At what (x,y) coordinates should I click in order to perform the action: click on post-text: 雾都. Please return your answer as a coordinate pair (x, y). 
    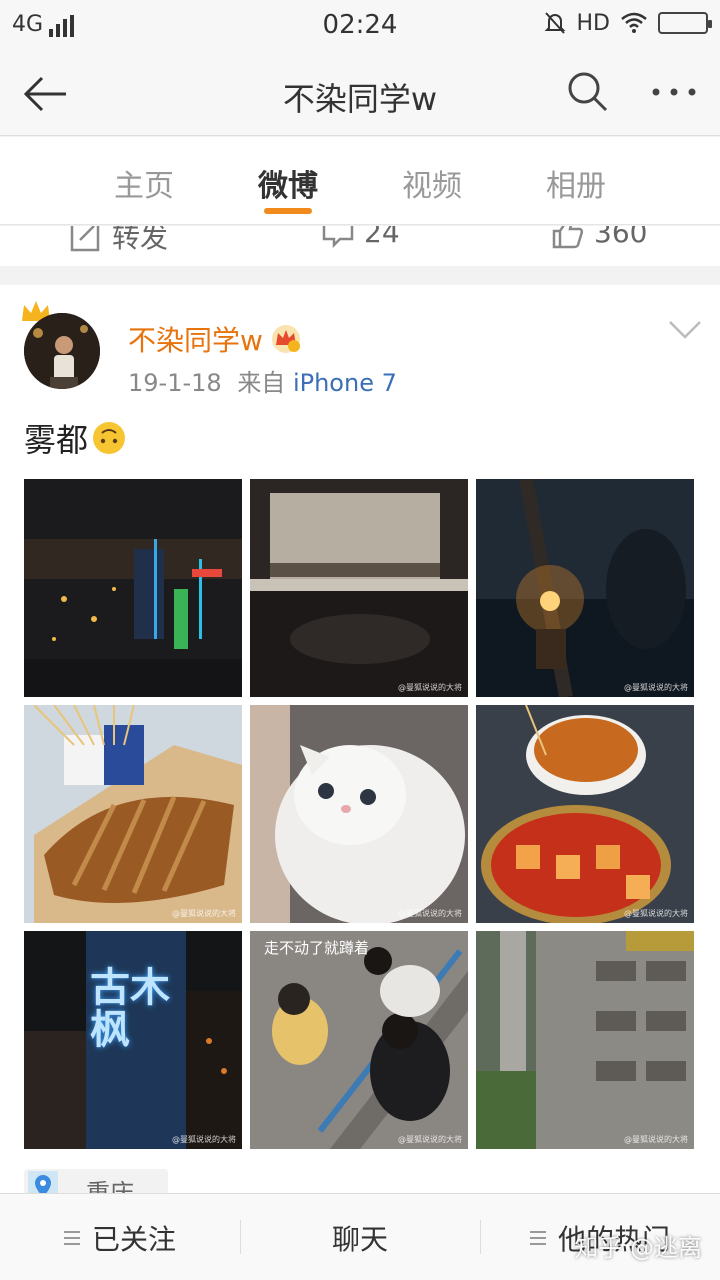
    Looking at the image, I should click on (75, 438).